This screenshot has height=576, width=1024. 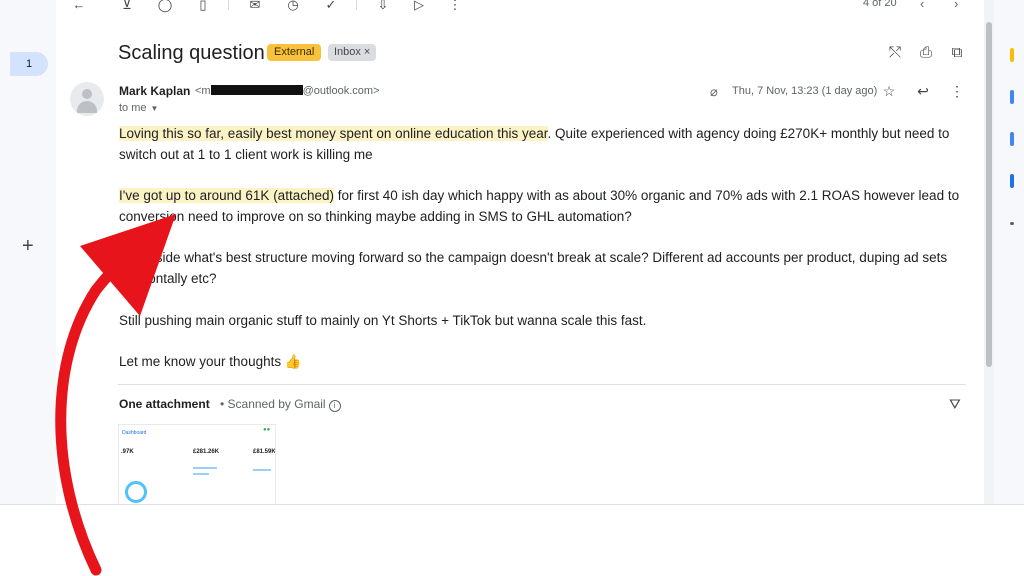 What do you see at coordinates (294, 52) in the screenshot?
I see `external-label: External` at bounding box center [294, 52].